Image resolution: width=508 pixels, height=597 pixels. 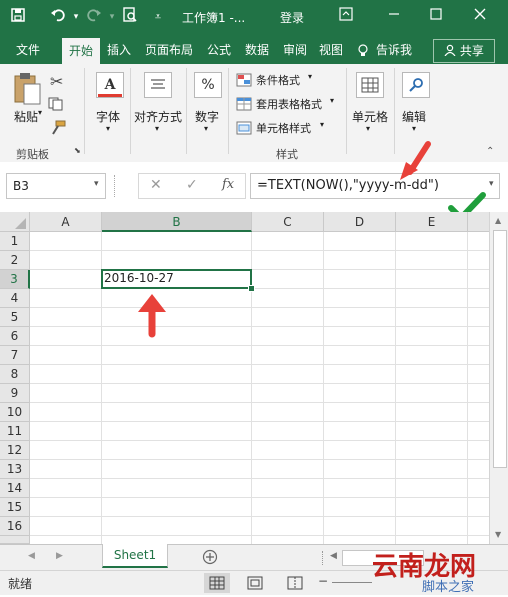 What do you see at coordinates (15, 260) in the screenshot?
I see `row-header-2: 2` at bounding box center [15, 260].